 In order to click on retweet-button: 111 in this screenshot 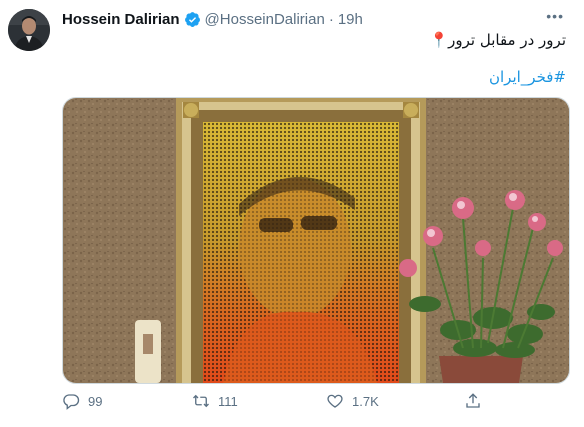, I will do `click(215, 401)`.